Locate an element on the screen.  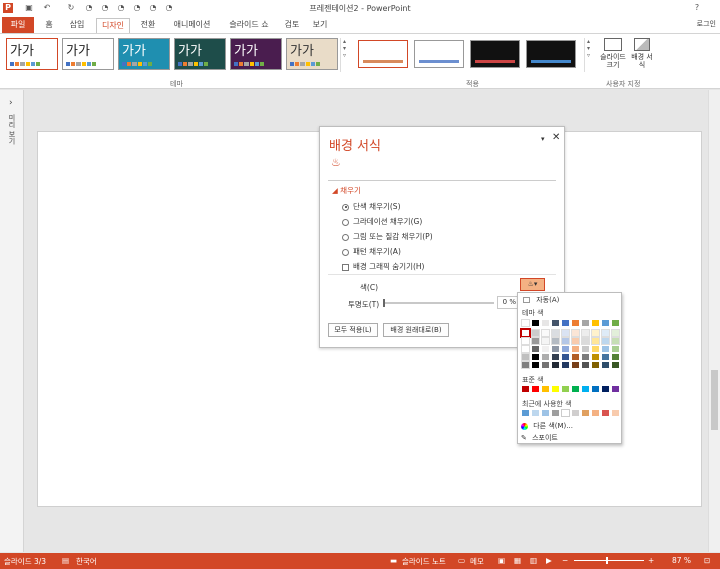
spellcheck-icon: ▤ is located at coordinates (65, 560).